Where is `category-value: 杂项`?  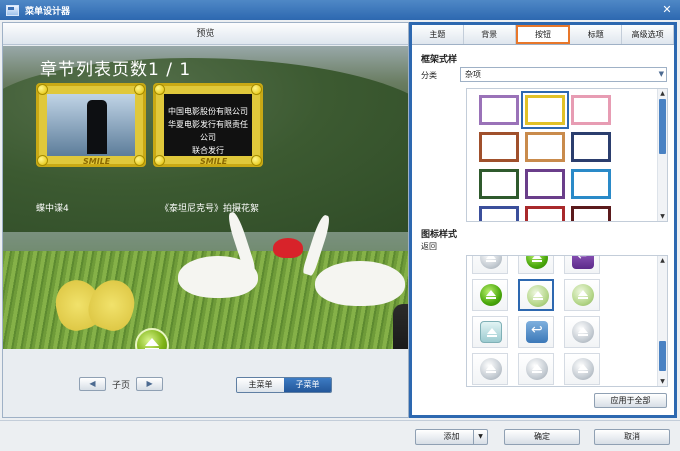 category-value: 杂项 is located at coordinates (473, 74).